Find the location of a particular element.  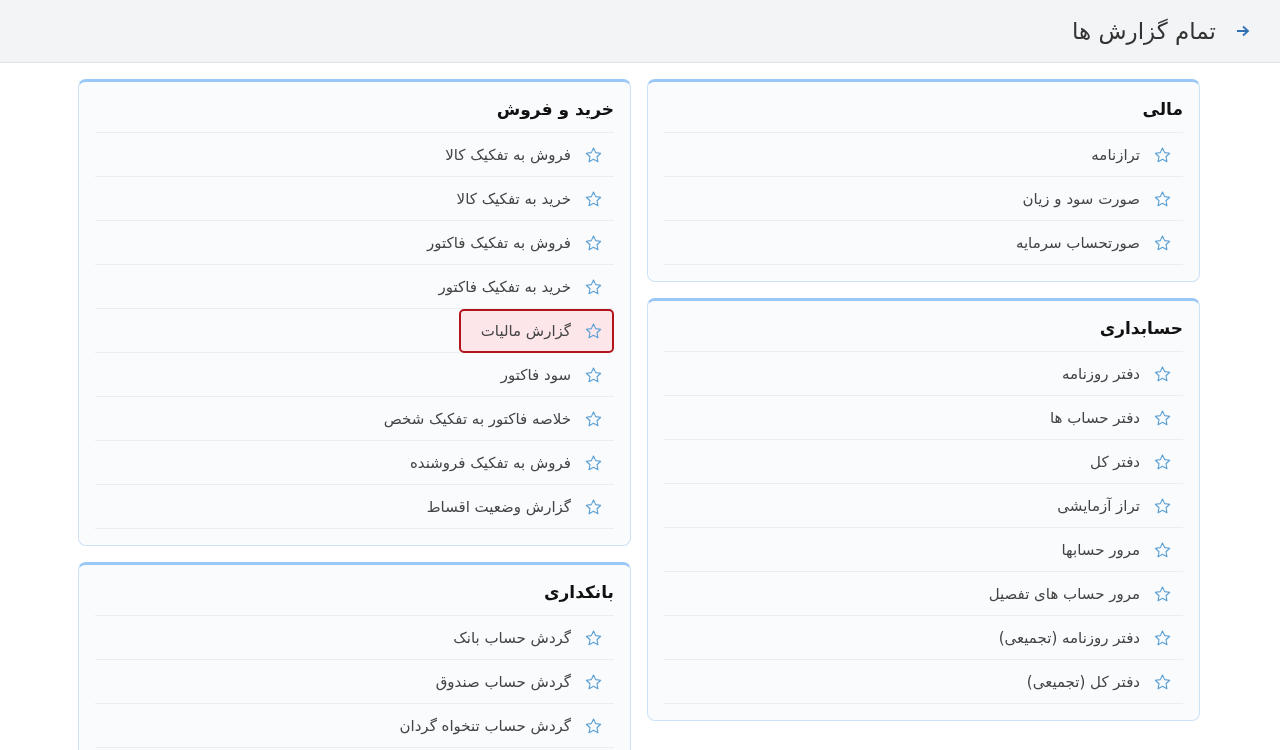

card-title: خرید و فروش is located at coordinates (354, 107).